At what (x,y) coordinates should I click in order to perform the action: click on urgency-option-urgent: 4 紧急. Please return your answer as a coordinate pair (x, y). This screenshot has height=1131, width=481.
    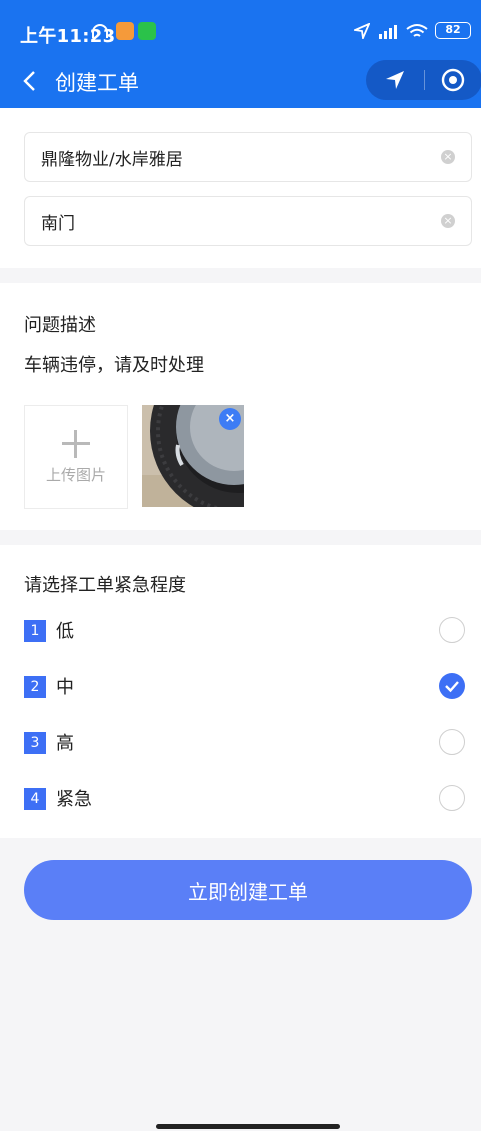
    Looking at the image, I should click on (240, 806).